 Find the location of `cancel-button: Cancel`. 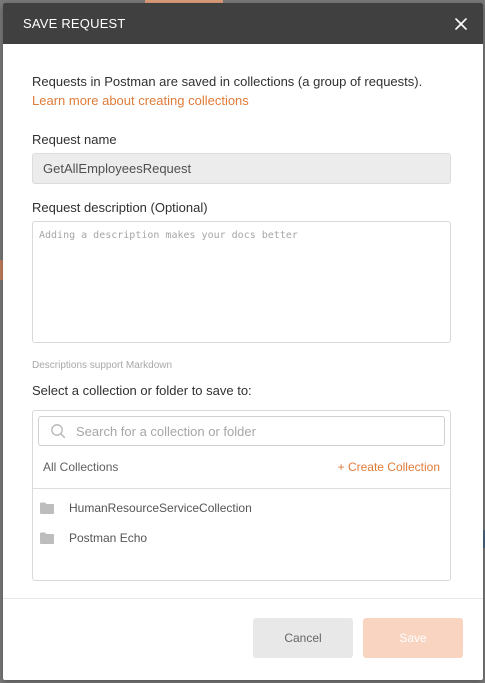

cancel-button: Cancel is located at coordinates (303, 638).